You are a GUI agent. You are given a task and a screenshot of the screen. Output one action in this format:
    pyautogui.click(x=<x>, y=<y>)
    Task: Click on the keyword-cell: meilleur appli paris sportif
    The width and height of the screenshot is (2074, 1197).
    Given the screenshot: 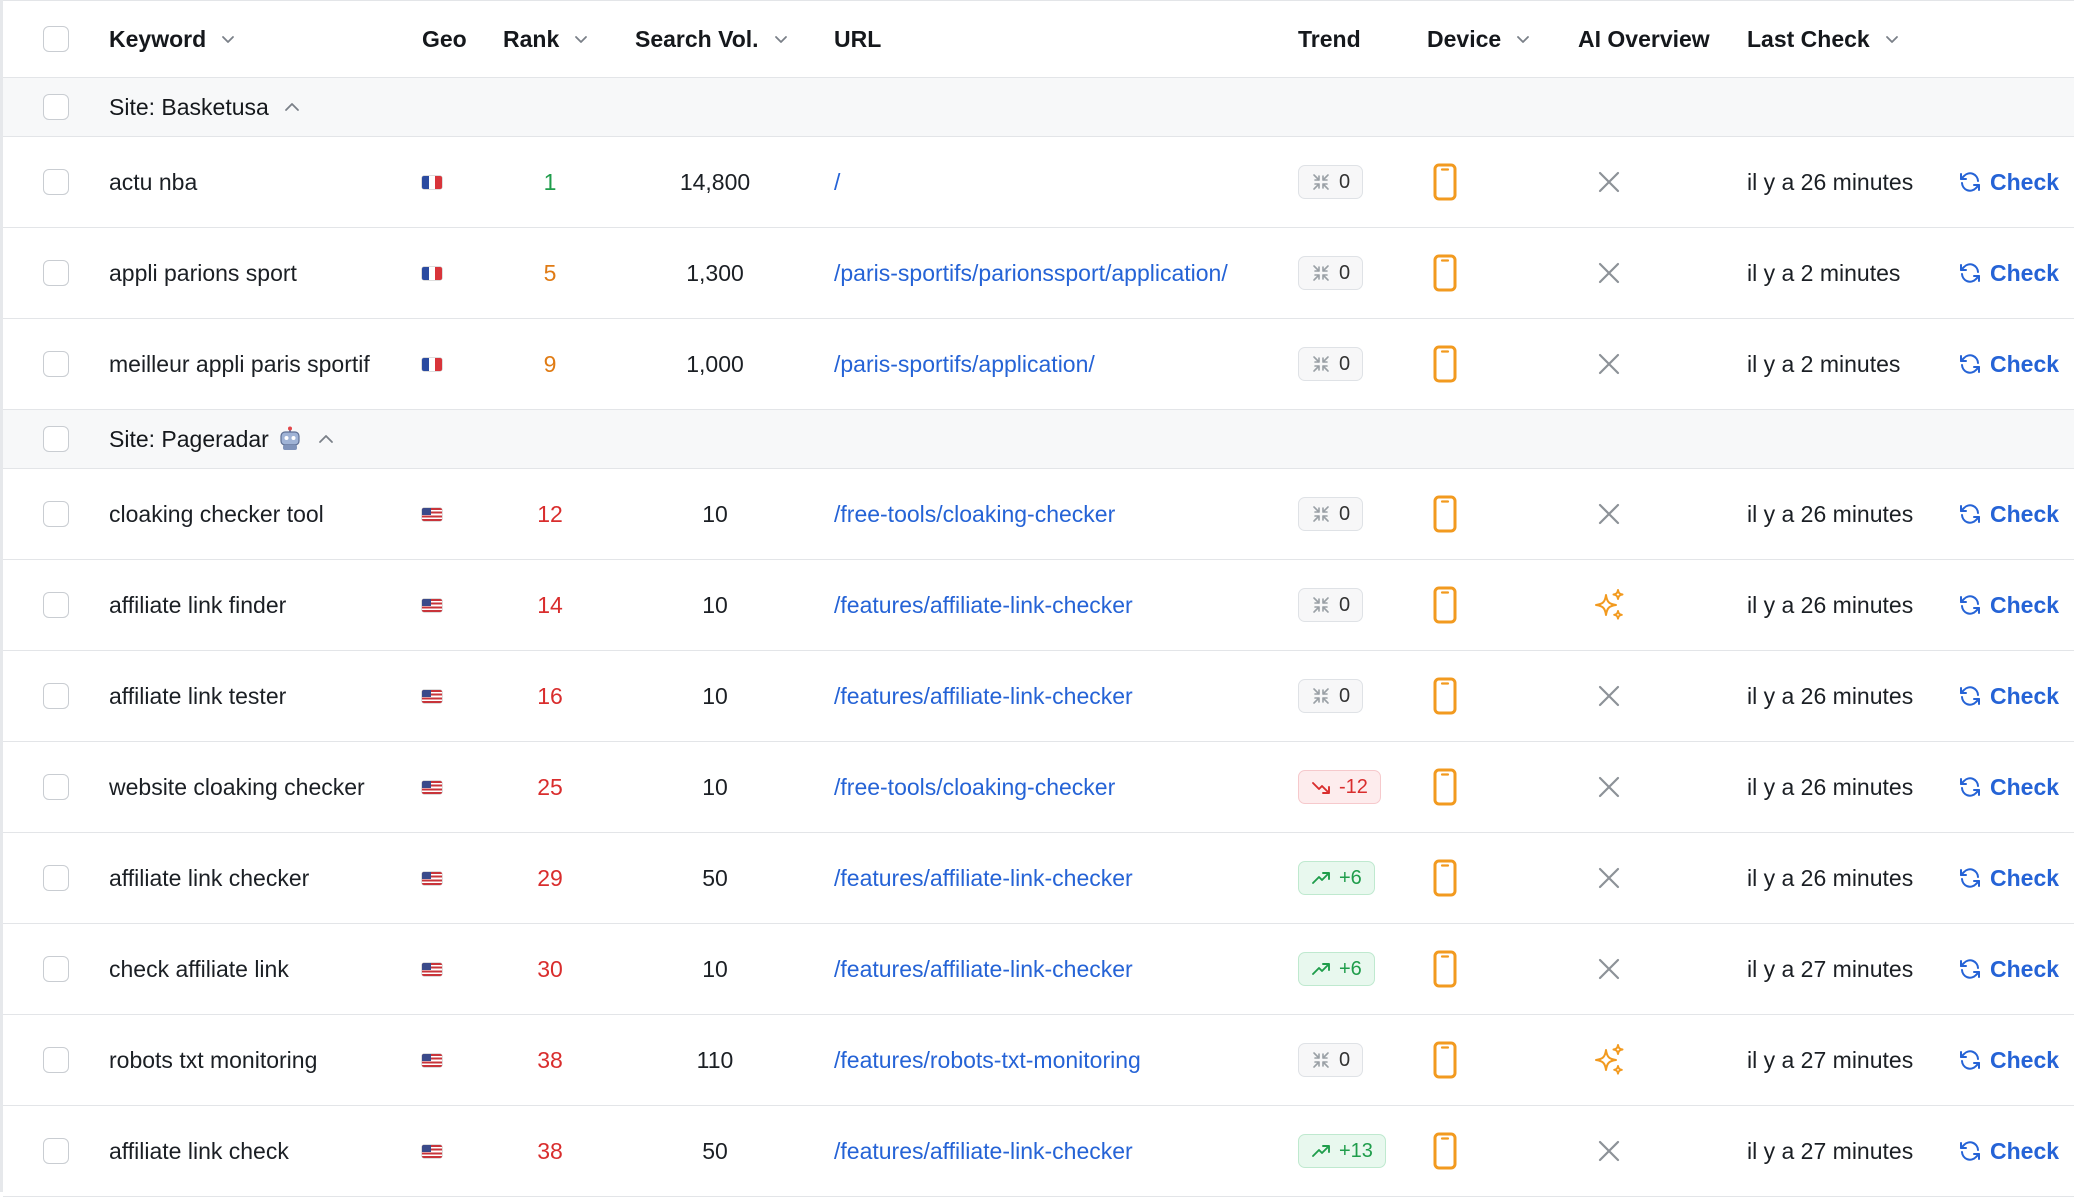 What is the action you would take?
    pyautogui.click(x=239, y=363)
    